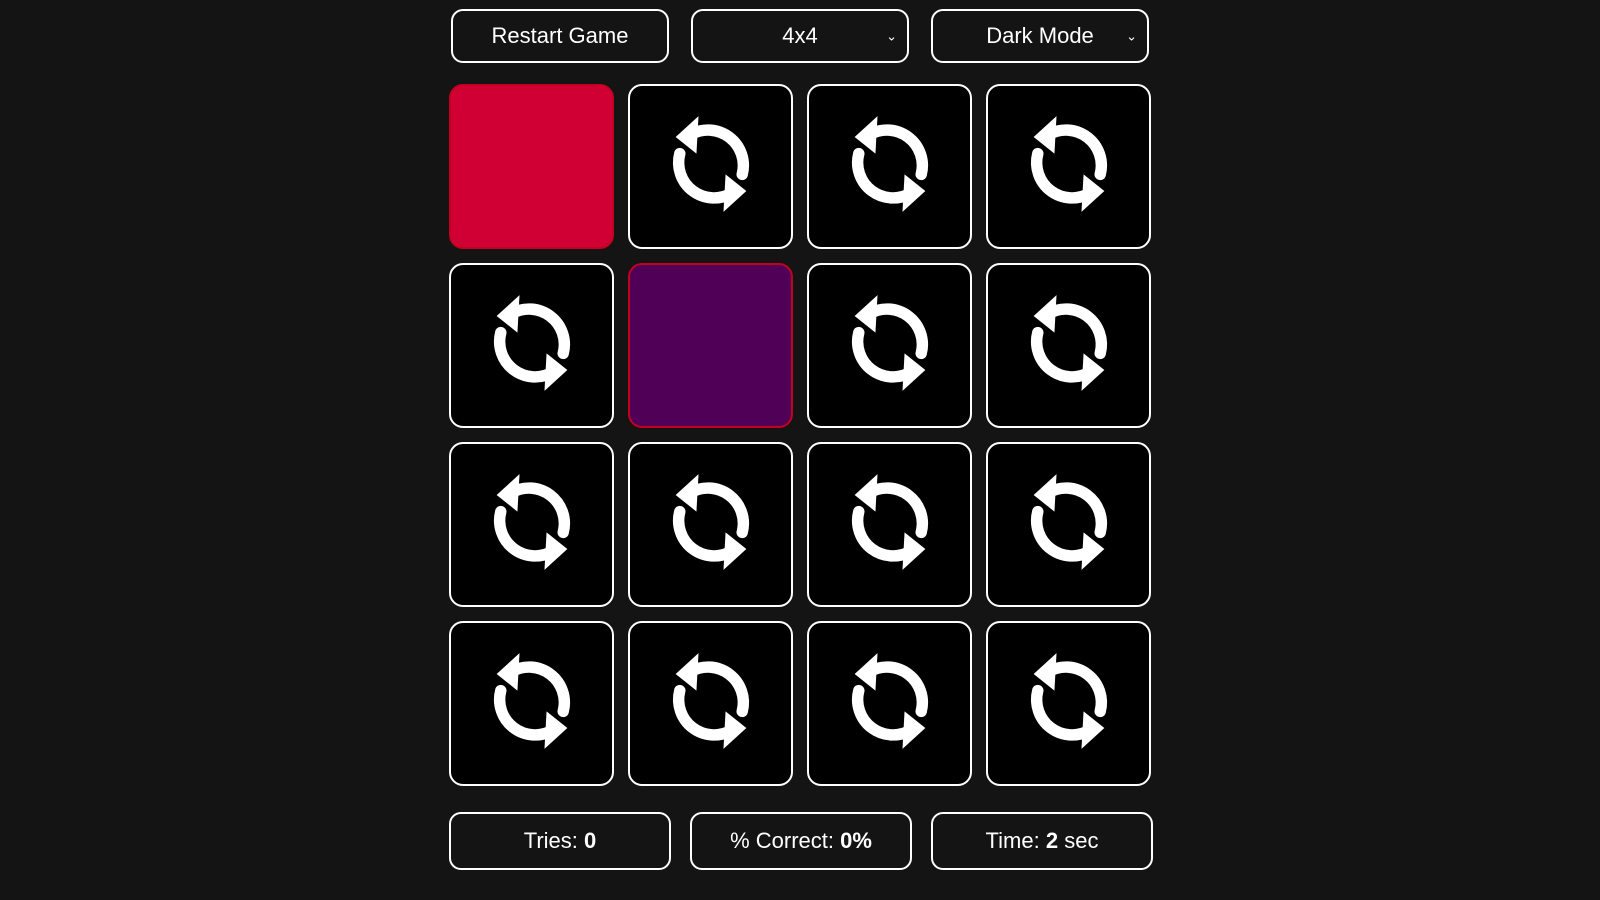  I want to click on percent-correct-stat: % Correct: 0%, so click(801, 841).